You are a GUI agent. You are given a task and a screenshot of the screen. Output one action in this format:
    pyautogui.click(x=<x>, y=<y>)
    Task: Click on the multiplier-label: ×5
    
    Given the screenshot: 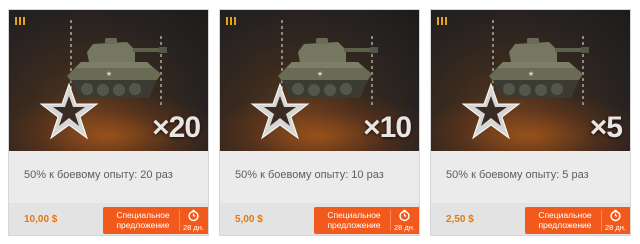 What is the action you would take?
    pyautogui.click(x=606, y=127)
    